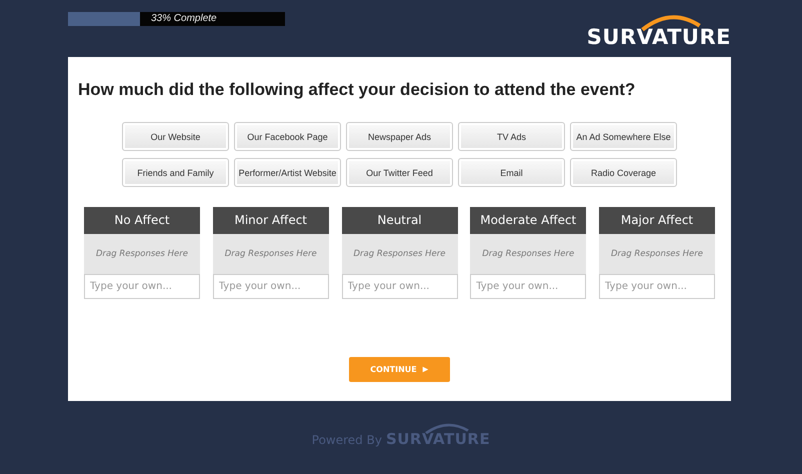 The image size is (802, 474). I want to click on category-header: No Affect, so click(142, 220).